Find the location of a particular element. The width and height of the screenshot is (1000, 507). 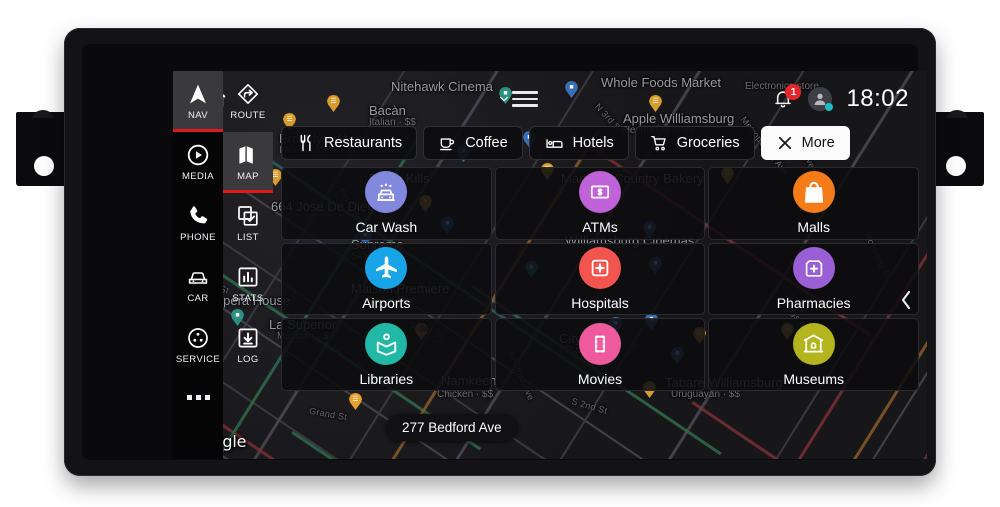

category-label: ATMs is located at coordinates (600, 227).